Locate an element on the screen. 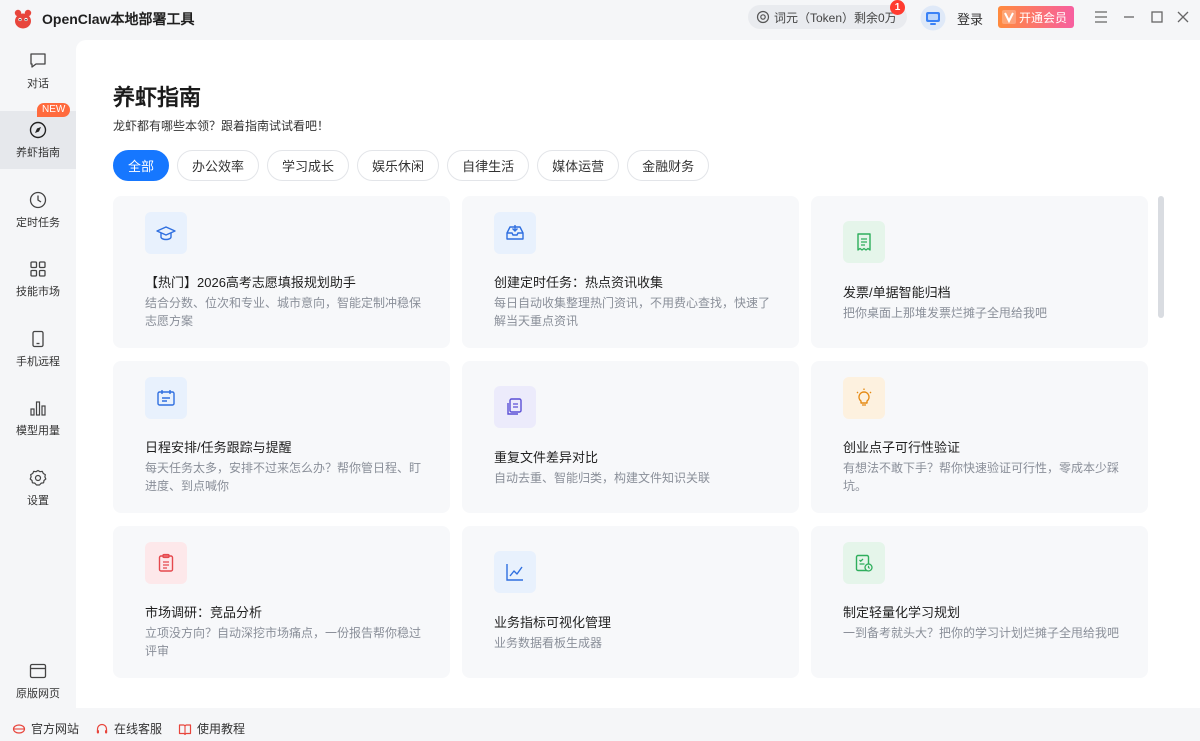 This screenshot has width=1200, height=741. footer-link-label: 使用教程 is located at coordinates (221, 729).